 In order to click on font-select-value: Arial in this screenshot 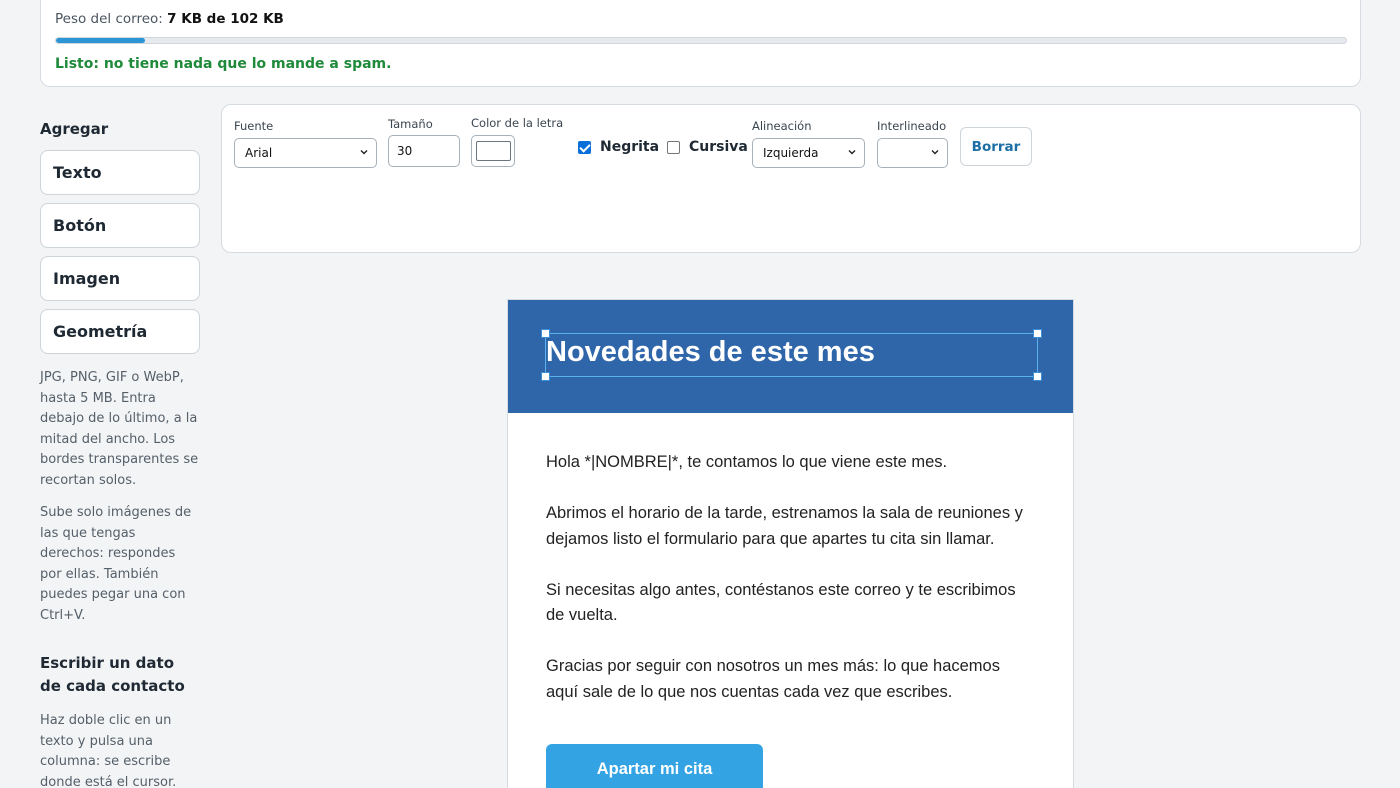, I will do `click(259, 153)`.